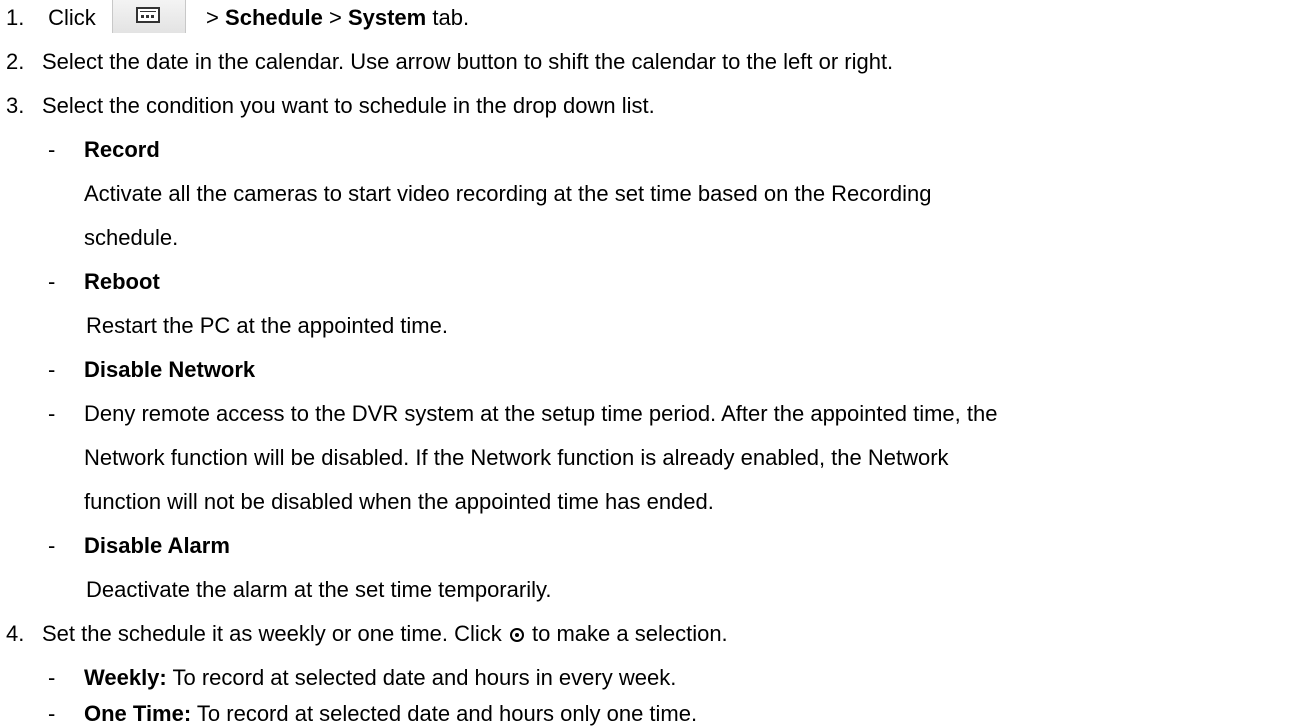  What do you see at coordinates (157, 545) in the screenshot?
I see `alarm-title: Disable Alarm` at bounding box center [157, 545].